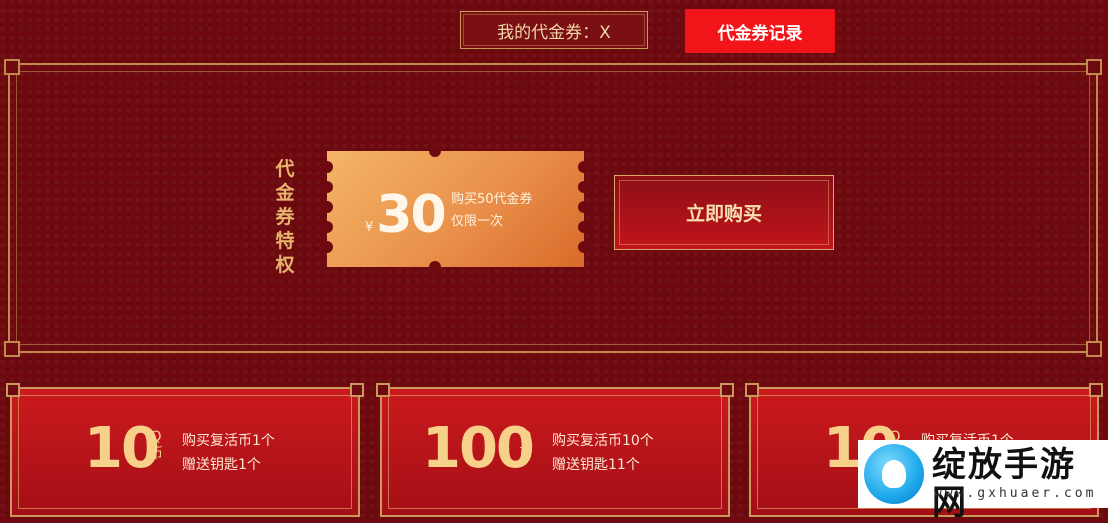 The image size is (1108, 523). I want to click on package-desc-line2: 赠送钥匙11个, so click(596, 465).